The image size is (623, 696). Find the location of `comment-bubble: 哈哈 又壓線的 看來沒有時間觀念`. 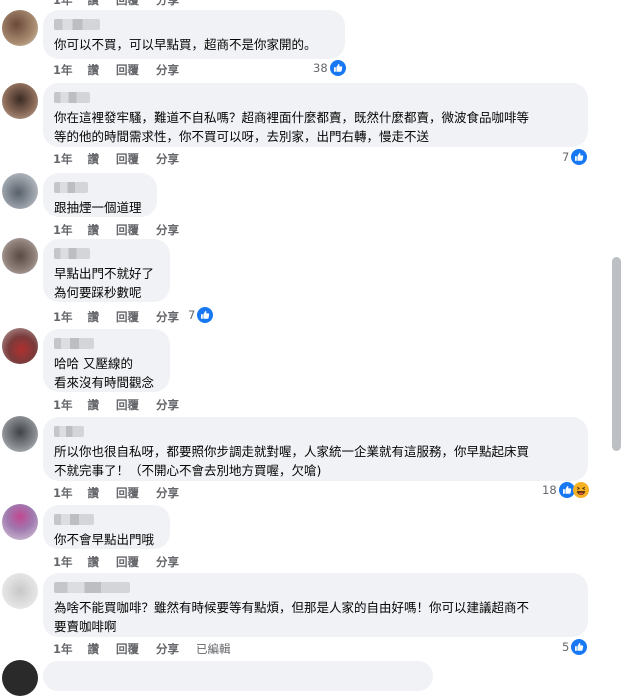

comment-bubble: 哈哈 又壓線的 看來沒有時間觀念 is located at coordinates (106, 360).